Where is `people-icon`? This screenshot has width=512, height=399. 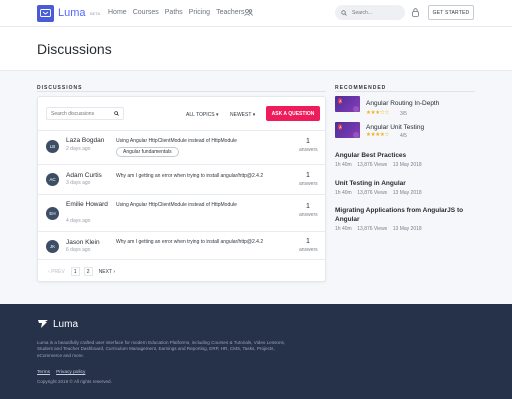 people-icon is located at coordinates (248, 13).